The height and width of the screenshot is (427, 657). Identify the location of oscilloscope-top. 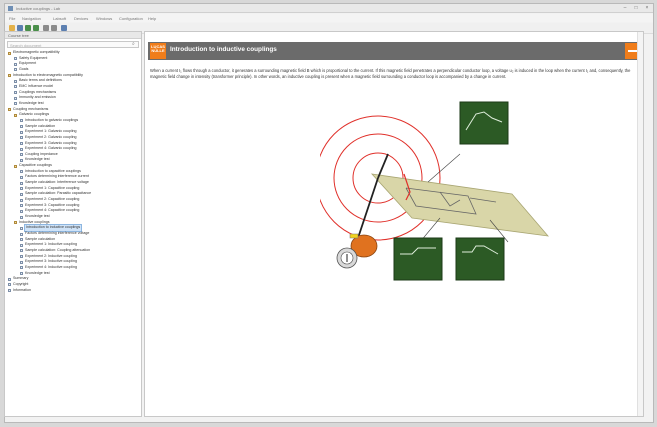
(484, 123).